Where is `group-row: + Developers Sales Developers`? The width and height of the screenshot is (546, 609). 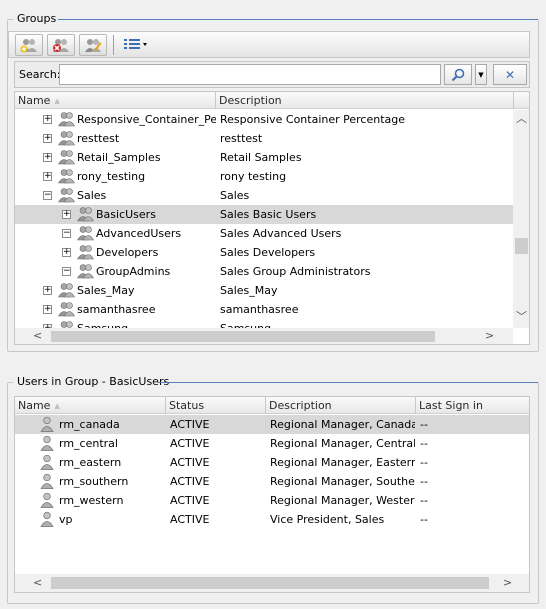 group-row: + Developers Sales Developers is located at coordinates (264, 252).